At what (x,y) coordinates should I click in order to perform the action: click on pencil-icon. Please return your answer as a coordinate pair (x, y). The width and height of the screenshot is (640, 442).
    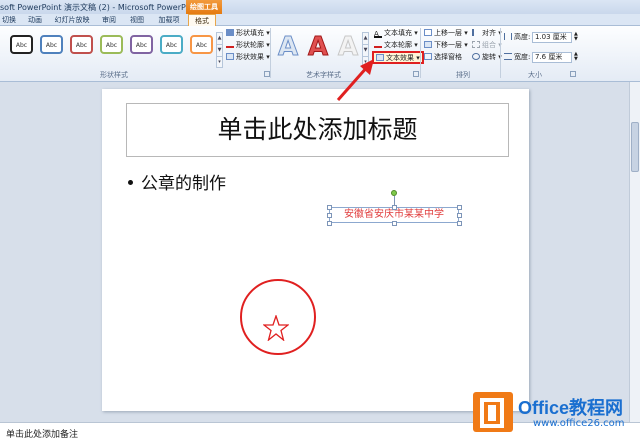
    Looking at the image, I should click on (230, 44).